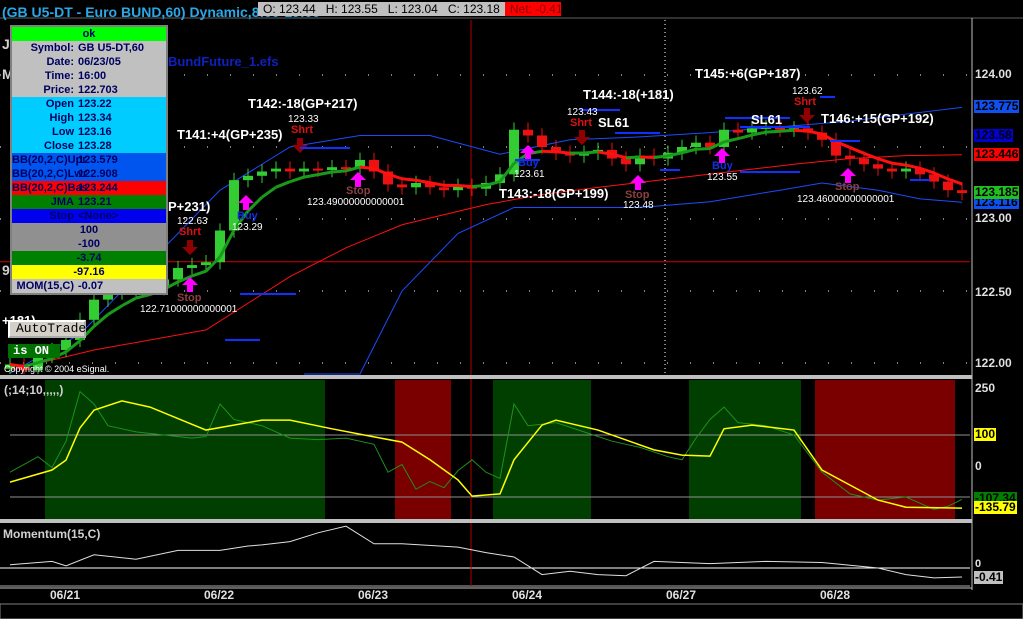  I want to click on row-value: 16:00, so click(92, 76).